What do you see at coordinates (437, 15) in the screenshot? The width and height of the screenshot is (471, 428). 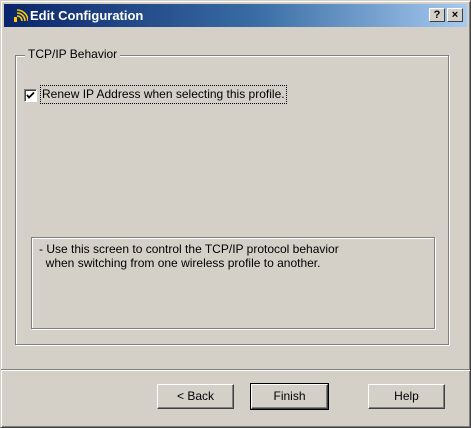 I see `help-caption-button: ?` at bounding box center [437, 15].